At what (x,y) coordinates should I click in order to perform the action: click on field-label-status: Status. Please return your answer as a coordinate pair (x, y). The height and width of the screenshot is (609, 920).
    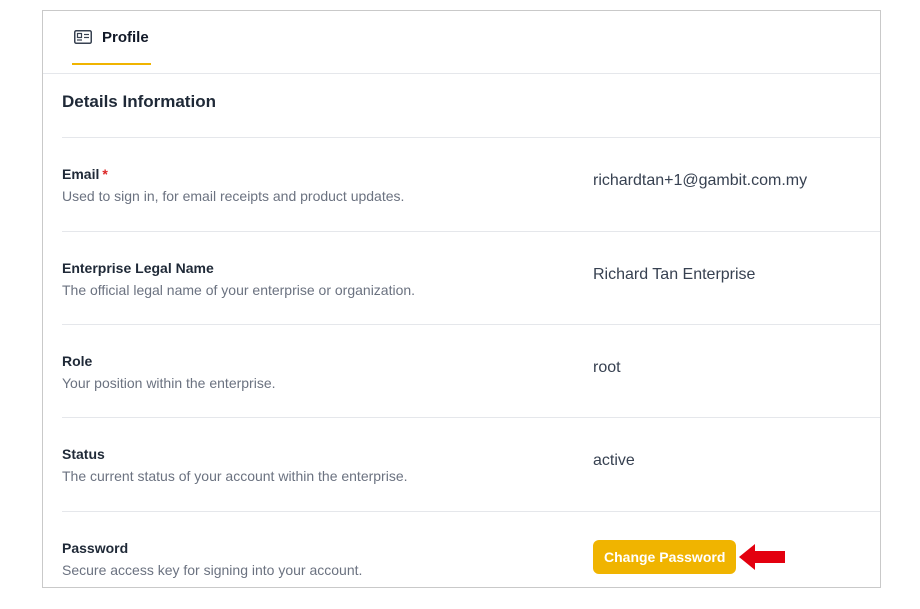
    Looking at the image, I should click on (83, 454).